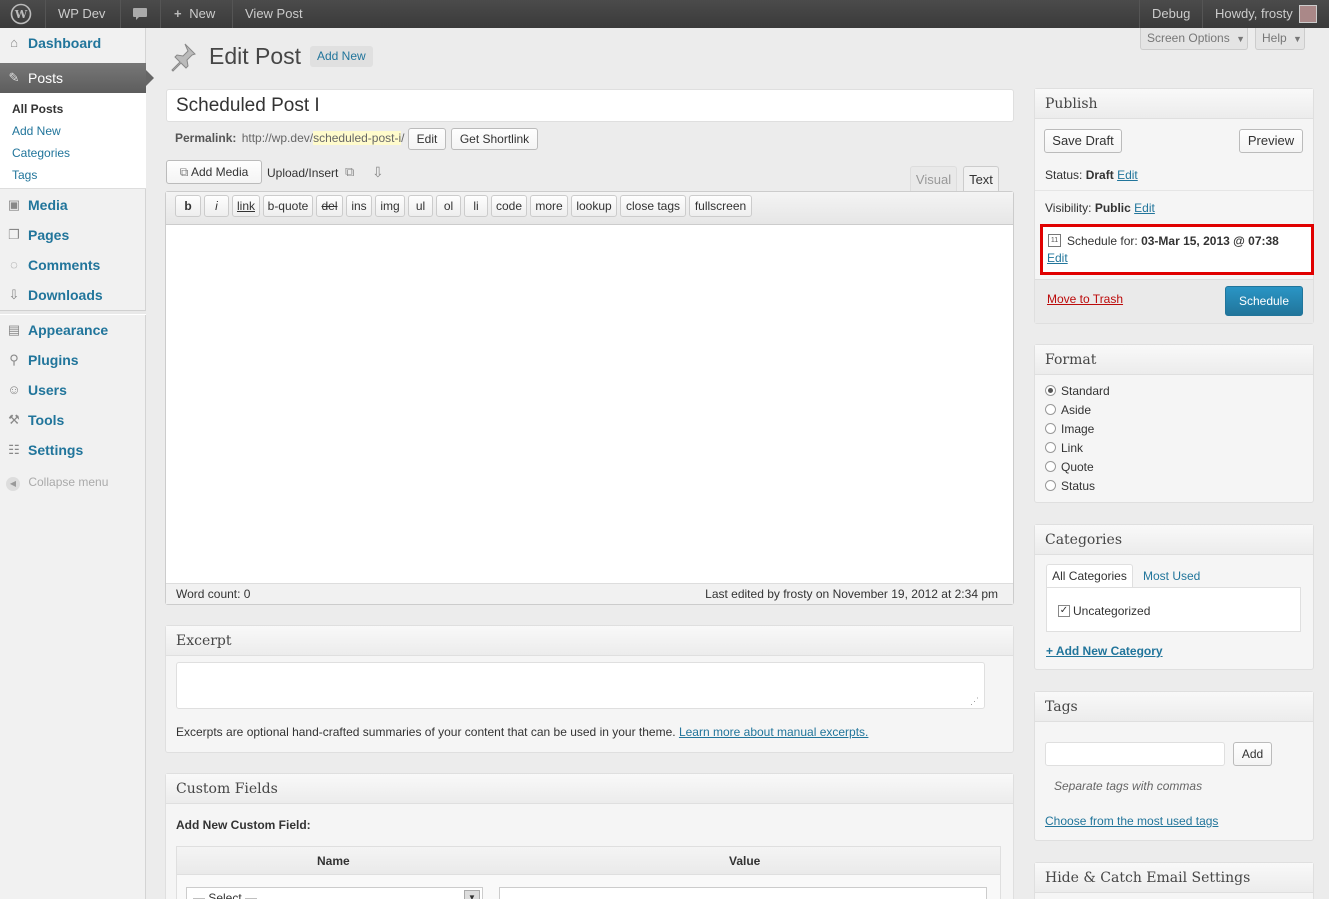 The height and width of the screenshot is (899, 1329). I want to click on tab-text: Text, so click(981, 179).